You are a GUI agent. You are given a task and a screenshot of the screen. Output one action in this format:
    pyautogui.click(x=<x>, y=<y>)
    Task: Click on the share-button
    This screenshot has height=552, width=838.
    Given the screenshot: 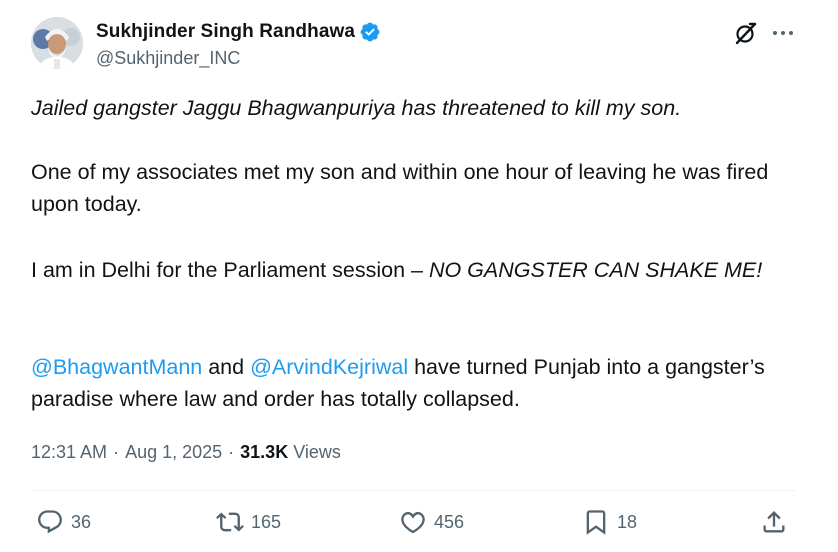 What is the action you would take?
    pyautogui.click(x=774, y=522)
    